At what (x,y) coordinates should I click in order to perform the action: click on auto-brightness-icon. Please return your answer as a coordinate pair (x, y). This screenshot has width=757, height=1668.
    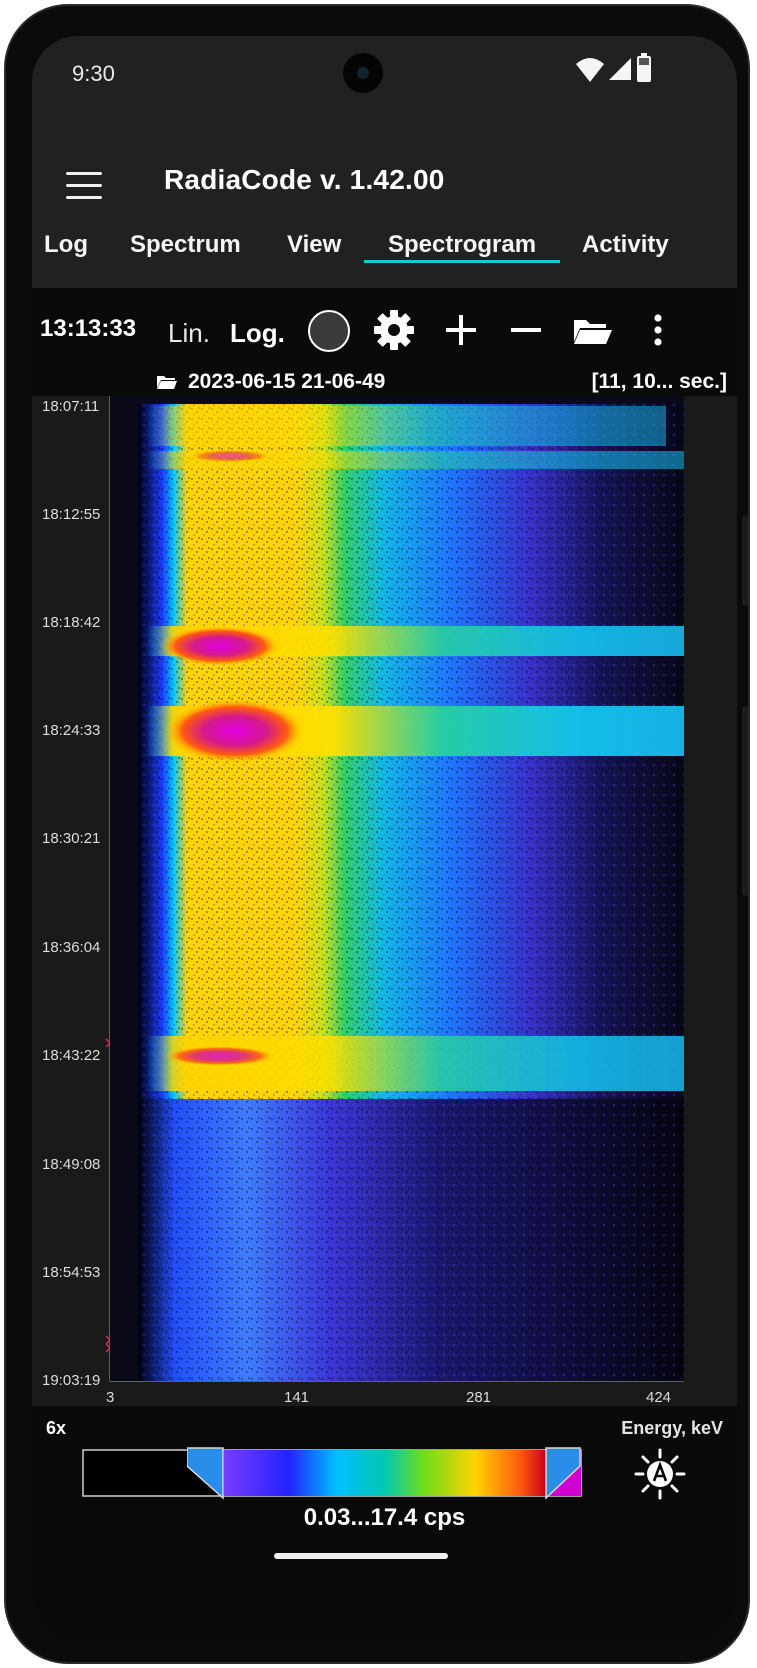
    Looking at the image, I should click on (660, 1474).